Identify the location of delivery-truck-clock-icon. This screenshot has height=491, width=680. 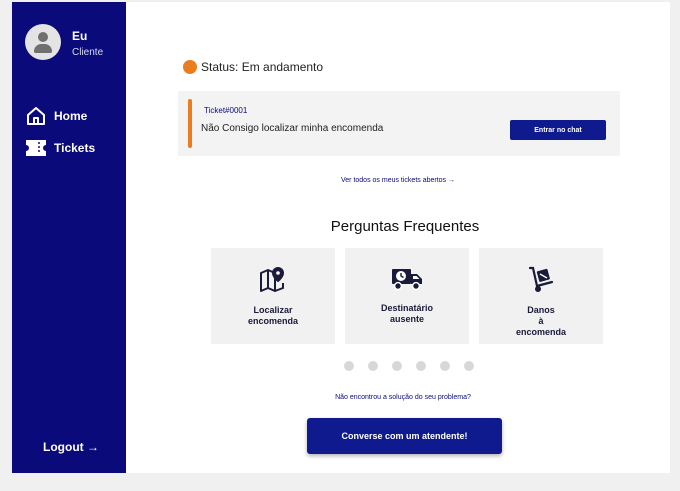
(407, 272).